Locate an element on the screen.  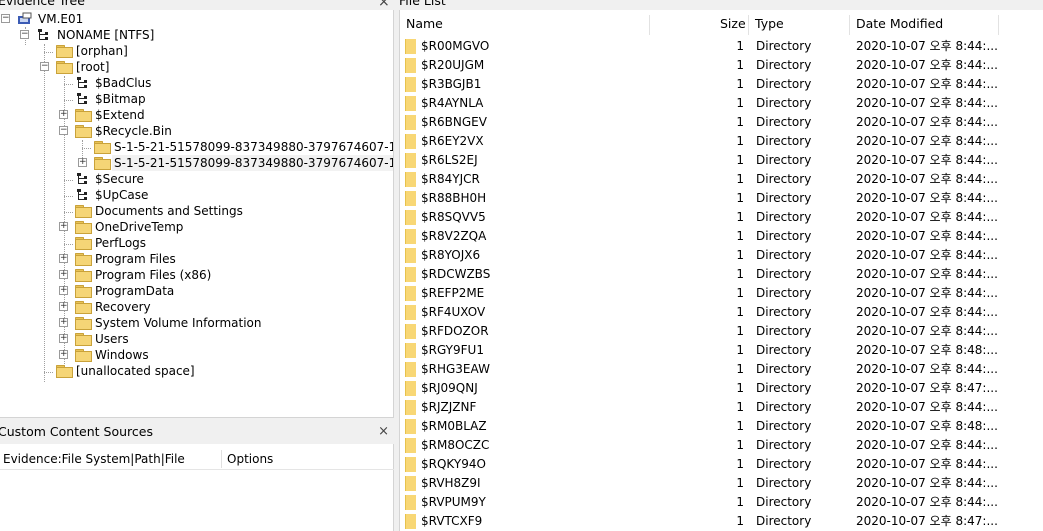
tree-node-recovery: + Recovery is located at coordinates (150, 307).